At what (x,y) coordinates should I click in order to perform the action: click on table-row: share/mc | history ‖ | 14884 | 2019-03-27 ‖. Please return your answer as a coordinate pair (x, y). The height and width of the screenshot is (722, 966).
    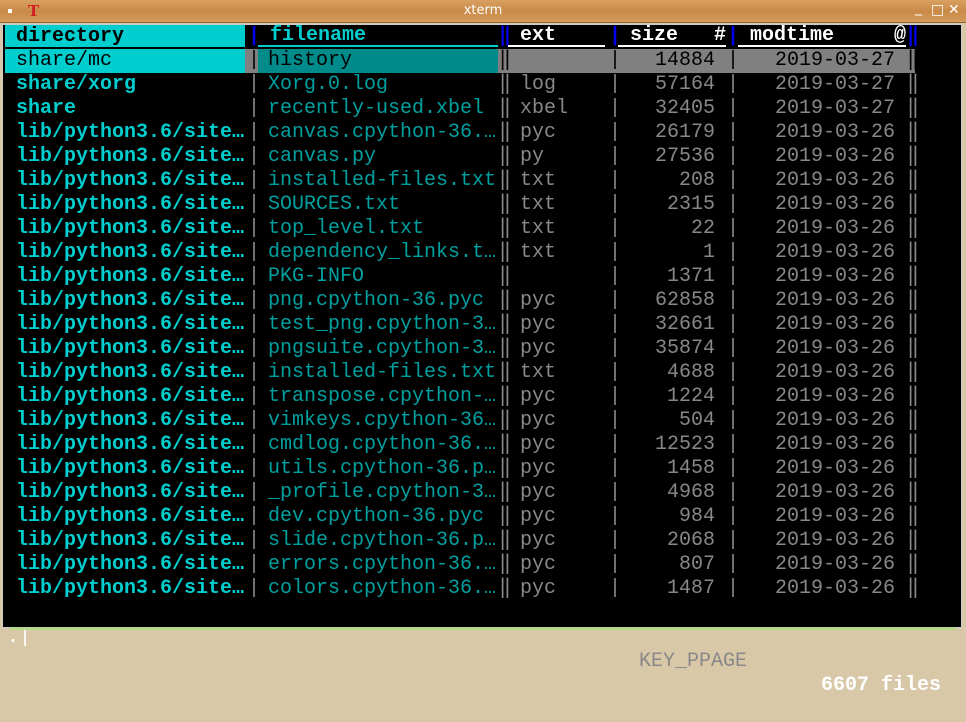
    Looking at the image, I should click on (482, 61).